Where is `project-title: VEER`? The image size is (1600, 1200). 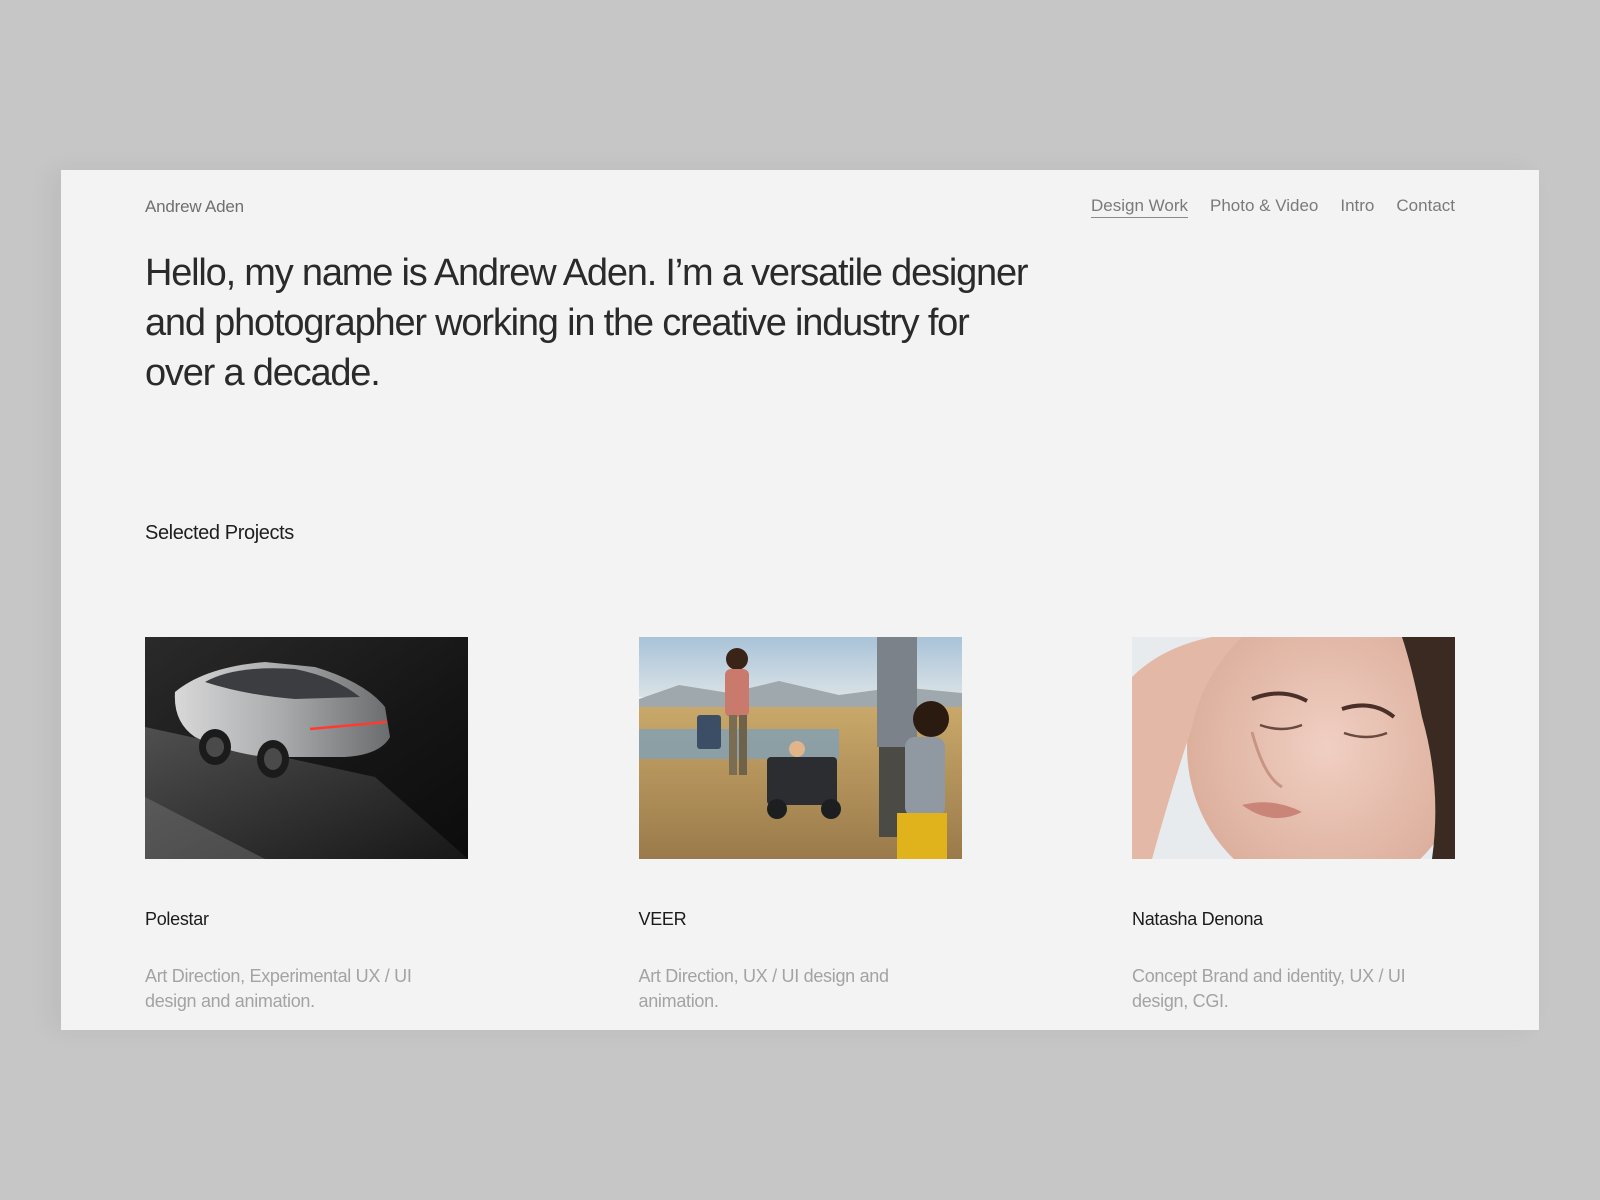 project-title: VEER is located at coordinates (800, 919).